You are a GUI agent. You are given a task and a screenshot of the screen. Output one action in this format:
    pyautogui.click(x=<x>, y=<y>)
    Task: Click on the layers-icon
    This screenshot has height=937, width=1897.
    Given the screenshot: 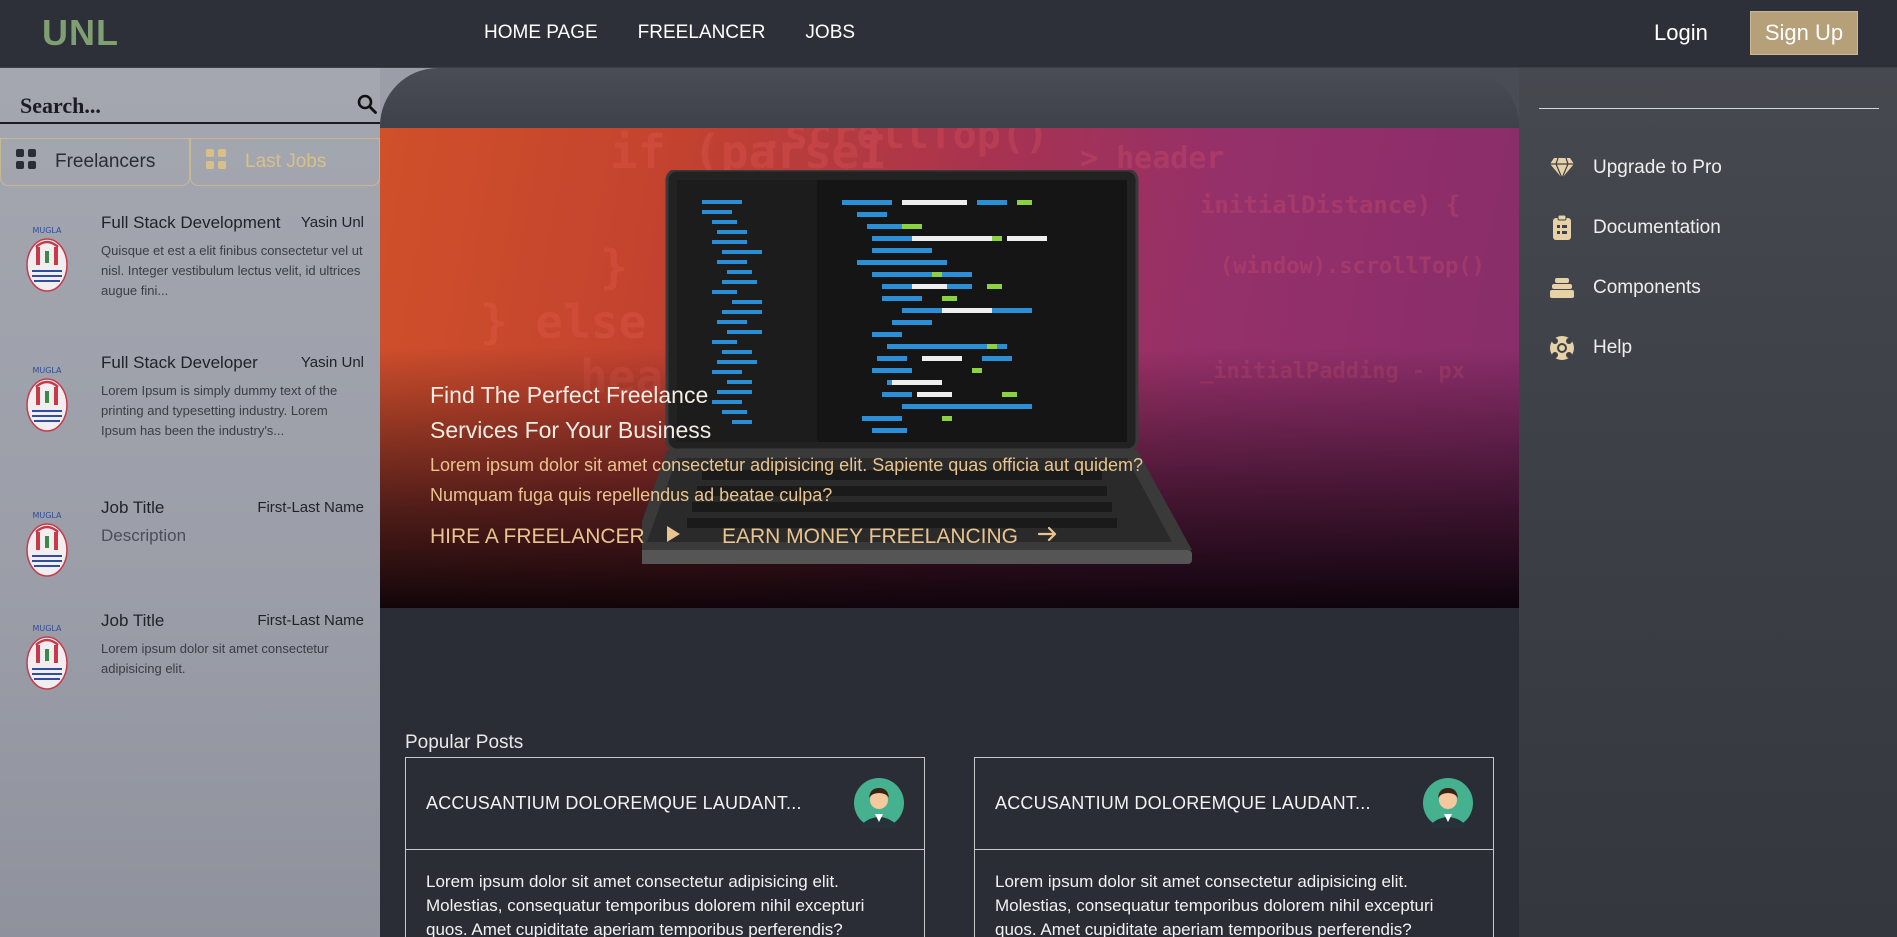 What is the action you would take?
    pyautogui.click(x=1562, y=288)
    